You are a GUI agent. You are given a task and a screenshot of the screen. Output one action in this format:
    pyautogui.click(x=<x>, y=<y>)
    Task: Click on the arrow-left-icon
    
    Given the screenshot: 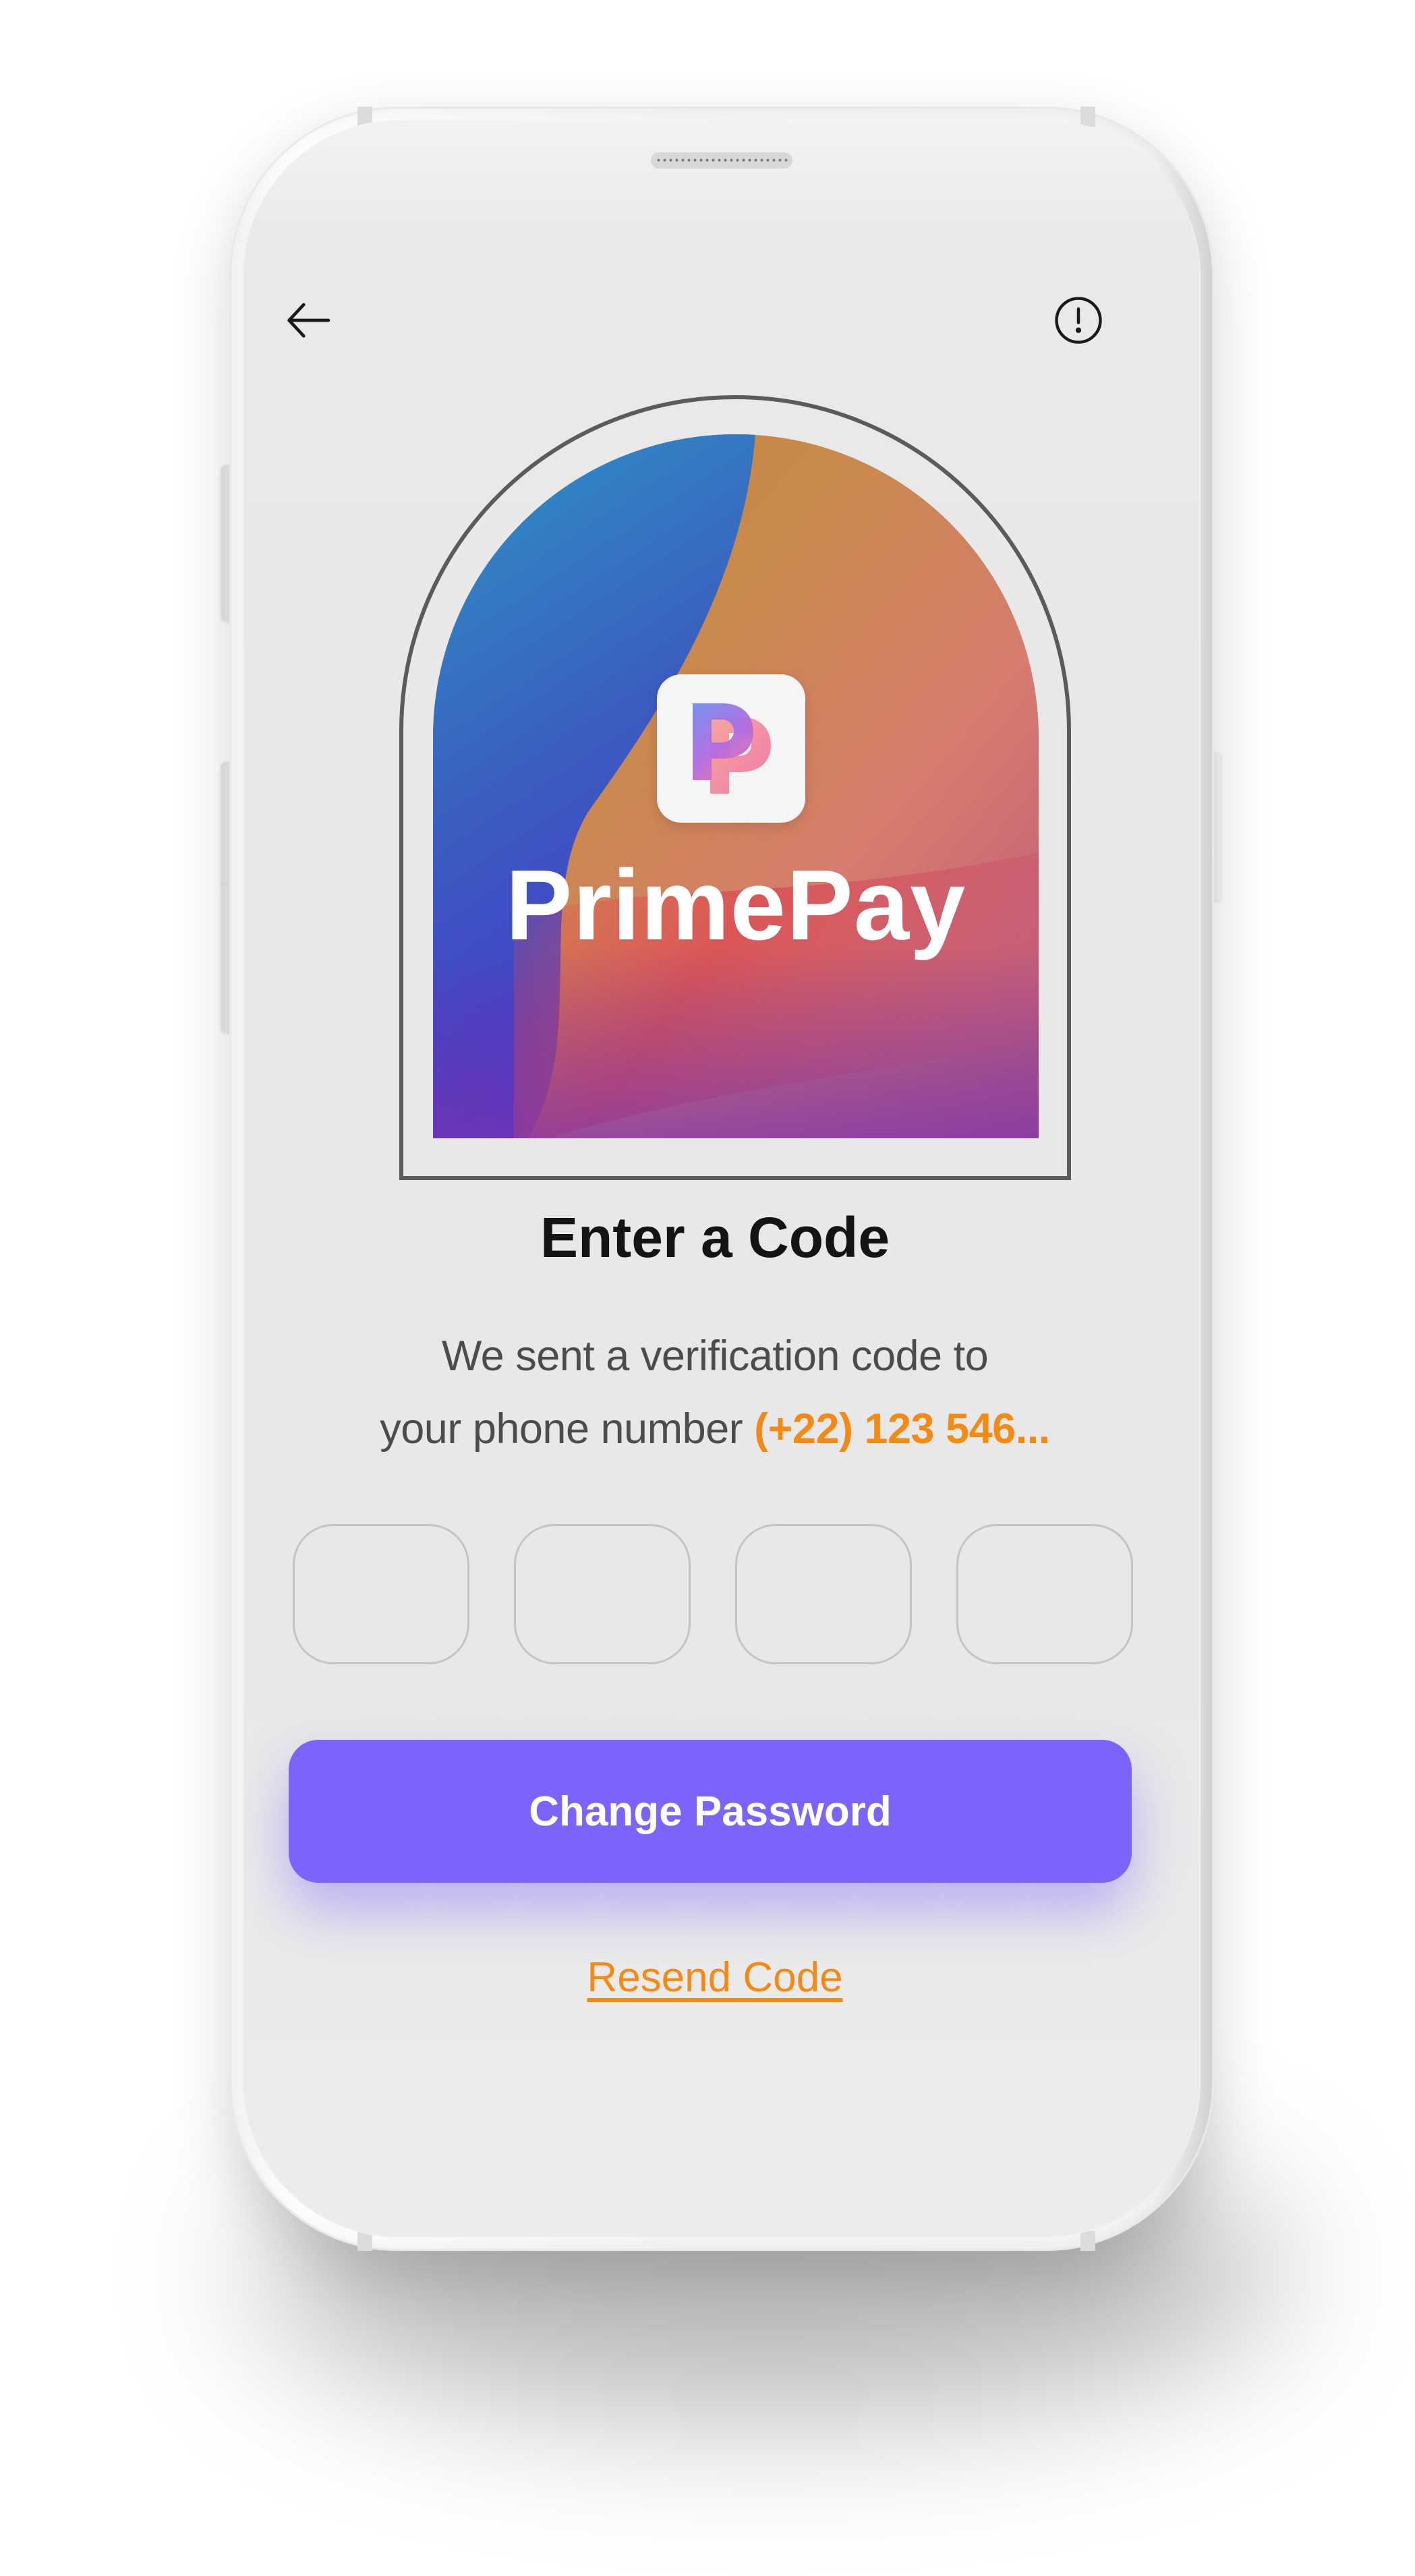 What is the action you would take?
    pyautogui.click(x=308, y=321)
    